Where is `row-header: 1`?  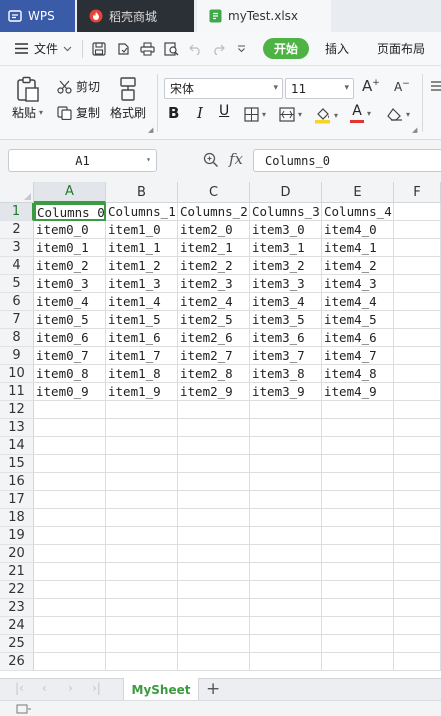 row-header: 1 is located at coordinates (17, 212).